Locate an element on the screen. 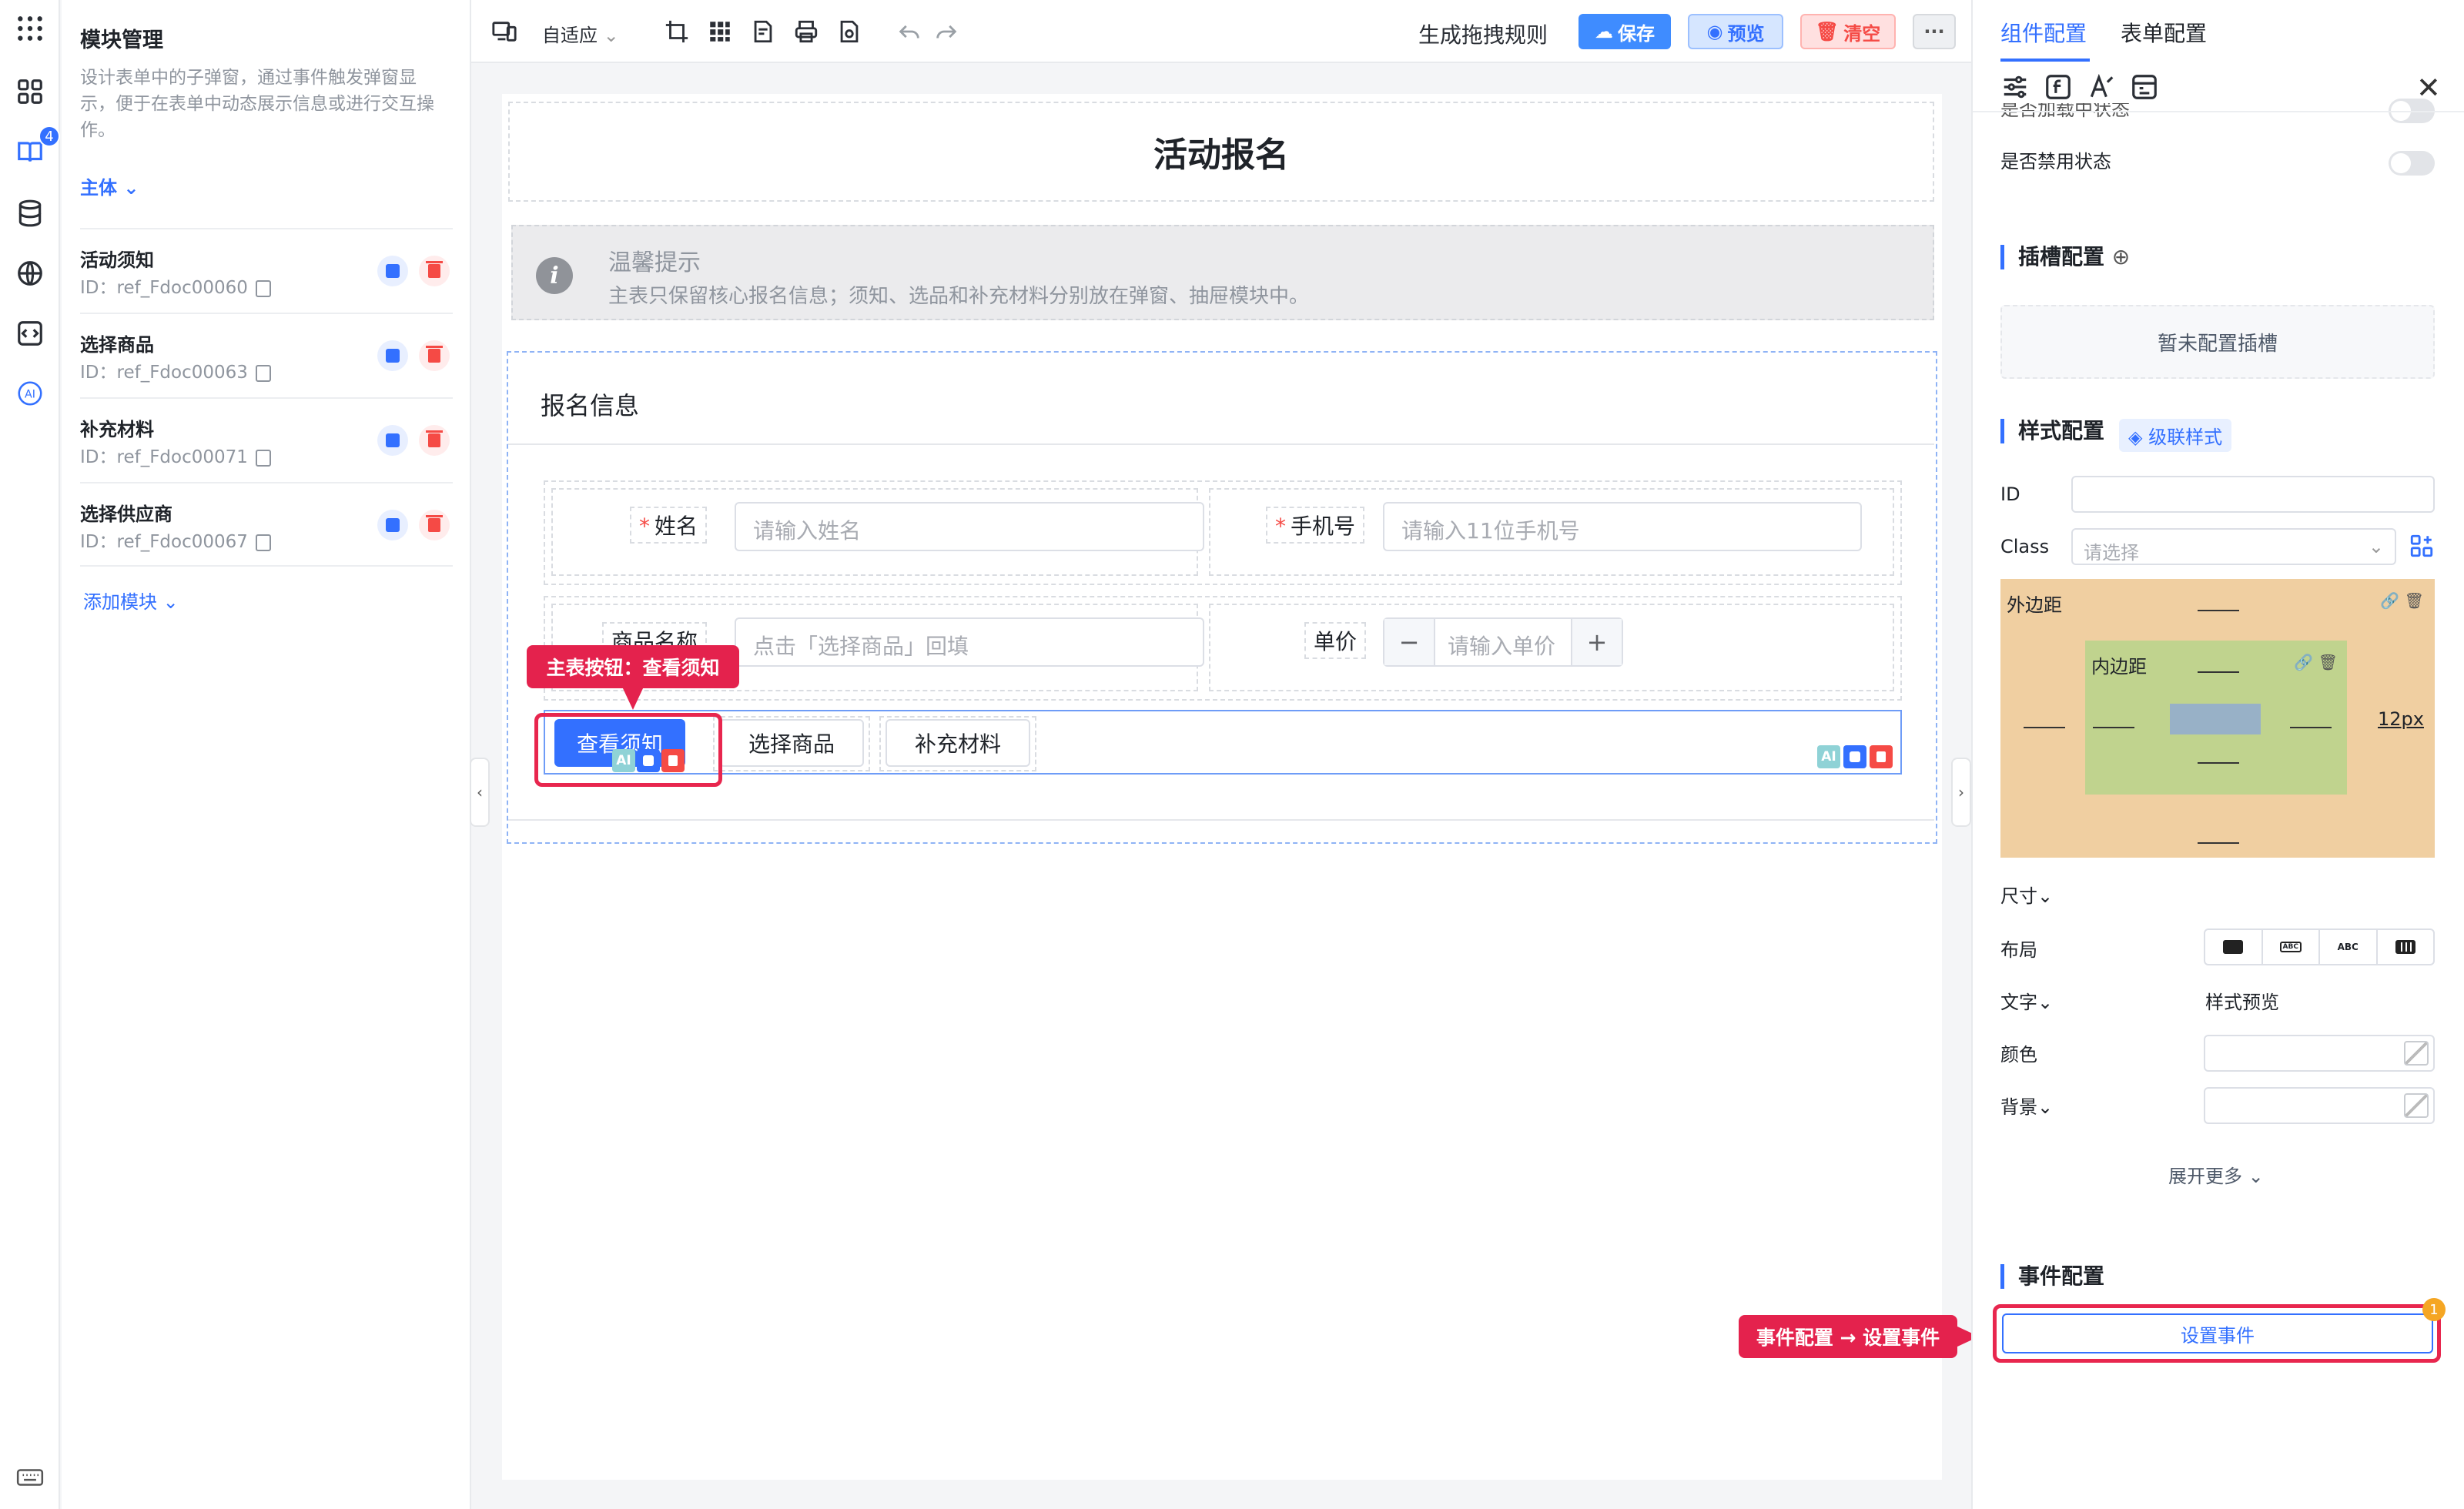  add-module-button: 添加模块 ⌄ is located at coordinates (131, 600).